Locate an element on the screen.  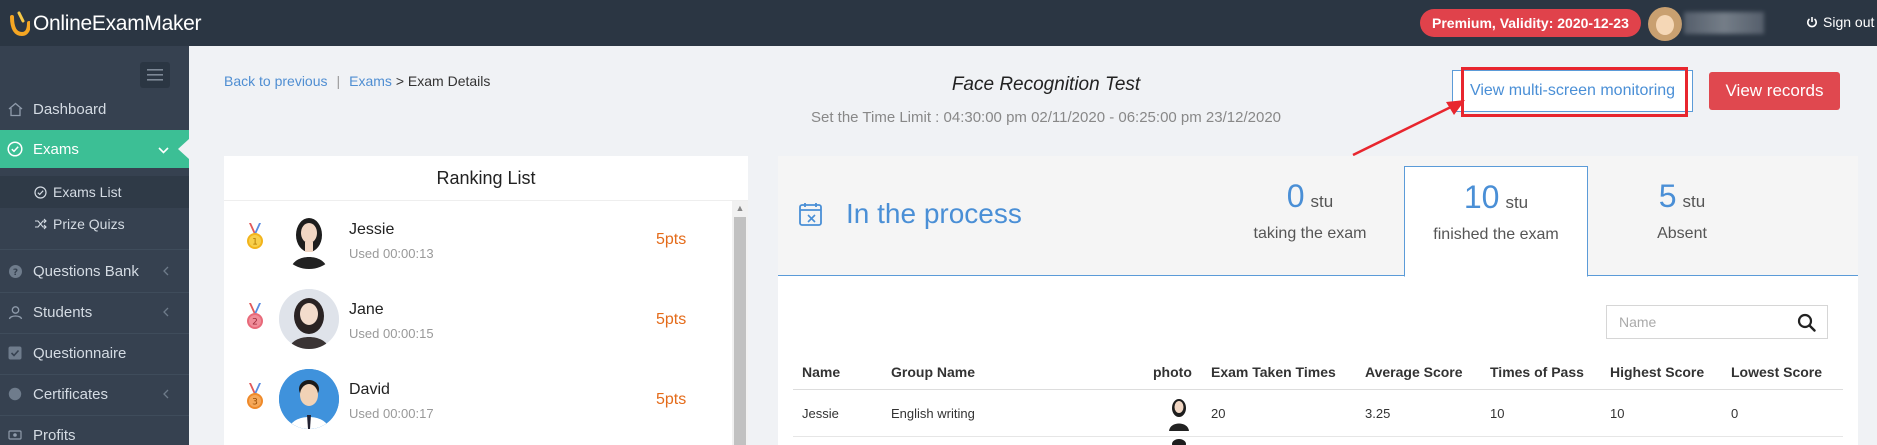
sidebar-item-questions-bank: ? Questions Bank is located at coordinates (94, 271).